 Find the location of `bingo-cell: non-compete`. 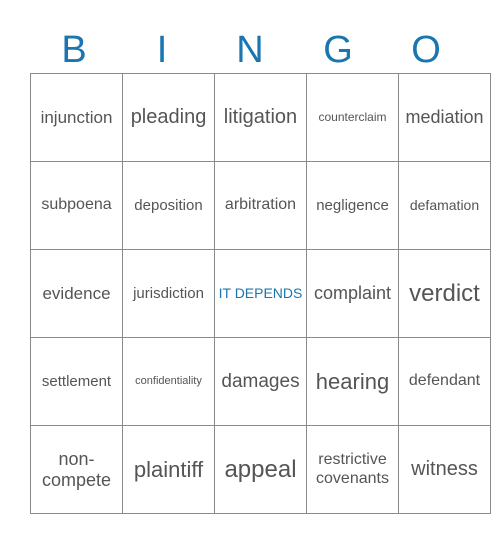

bingo-cell: non-compete is located at coordinates (76, 469).